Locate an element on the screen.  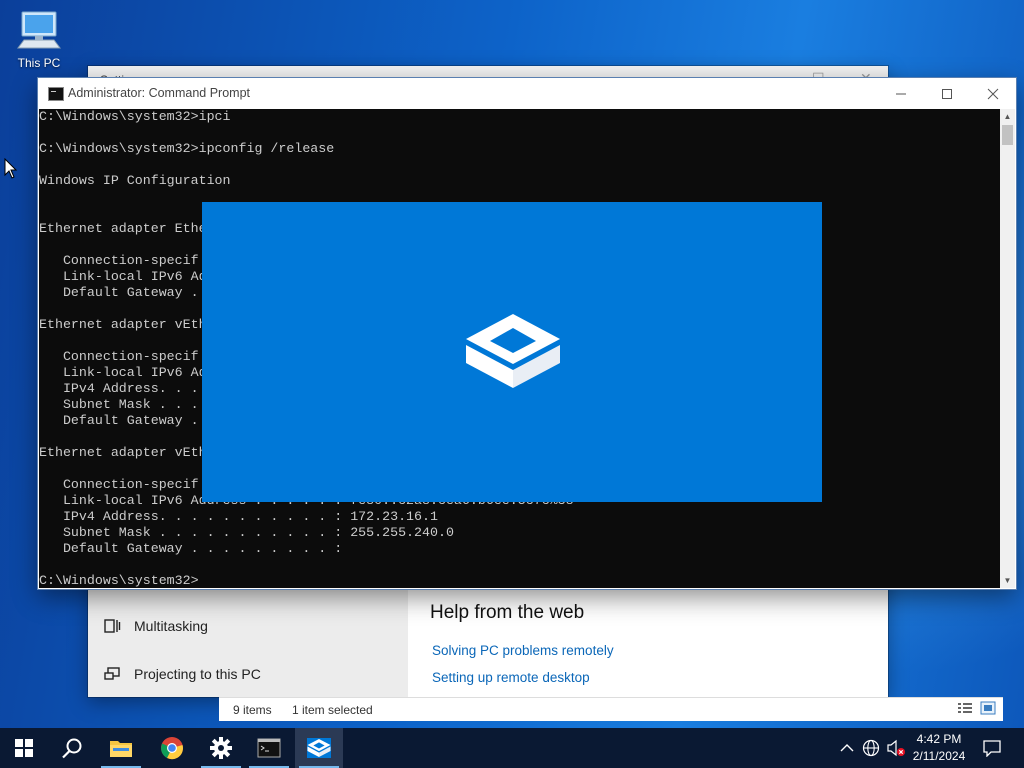
sidebar-item-label: Multitasking is located at coordinates (171, 626).